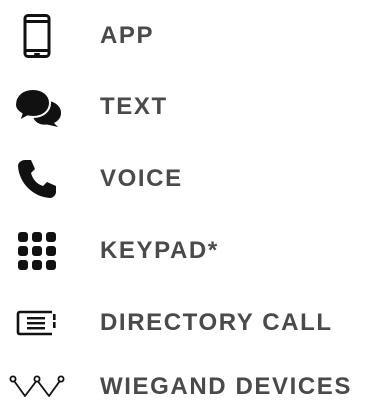 Image resolution: width=383 pixels, height=409 pixels. I want to click on feature-item-wiegand-devices: WIEGAND DEVICES, so click(191, 387).